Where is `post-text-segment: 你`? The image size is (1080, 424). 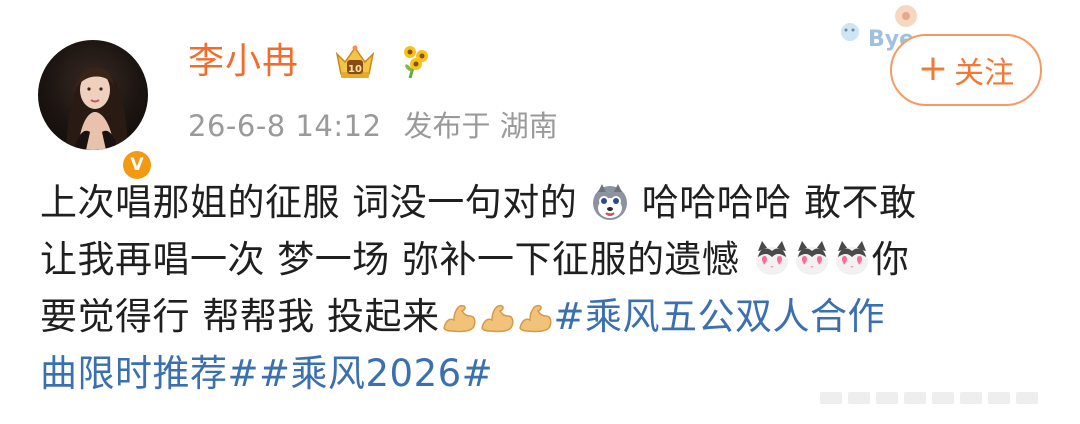 post-text-segment: 你 is located at coordinates (890, 259).